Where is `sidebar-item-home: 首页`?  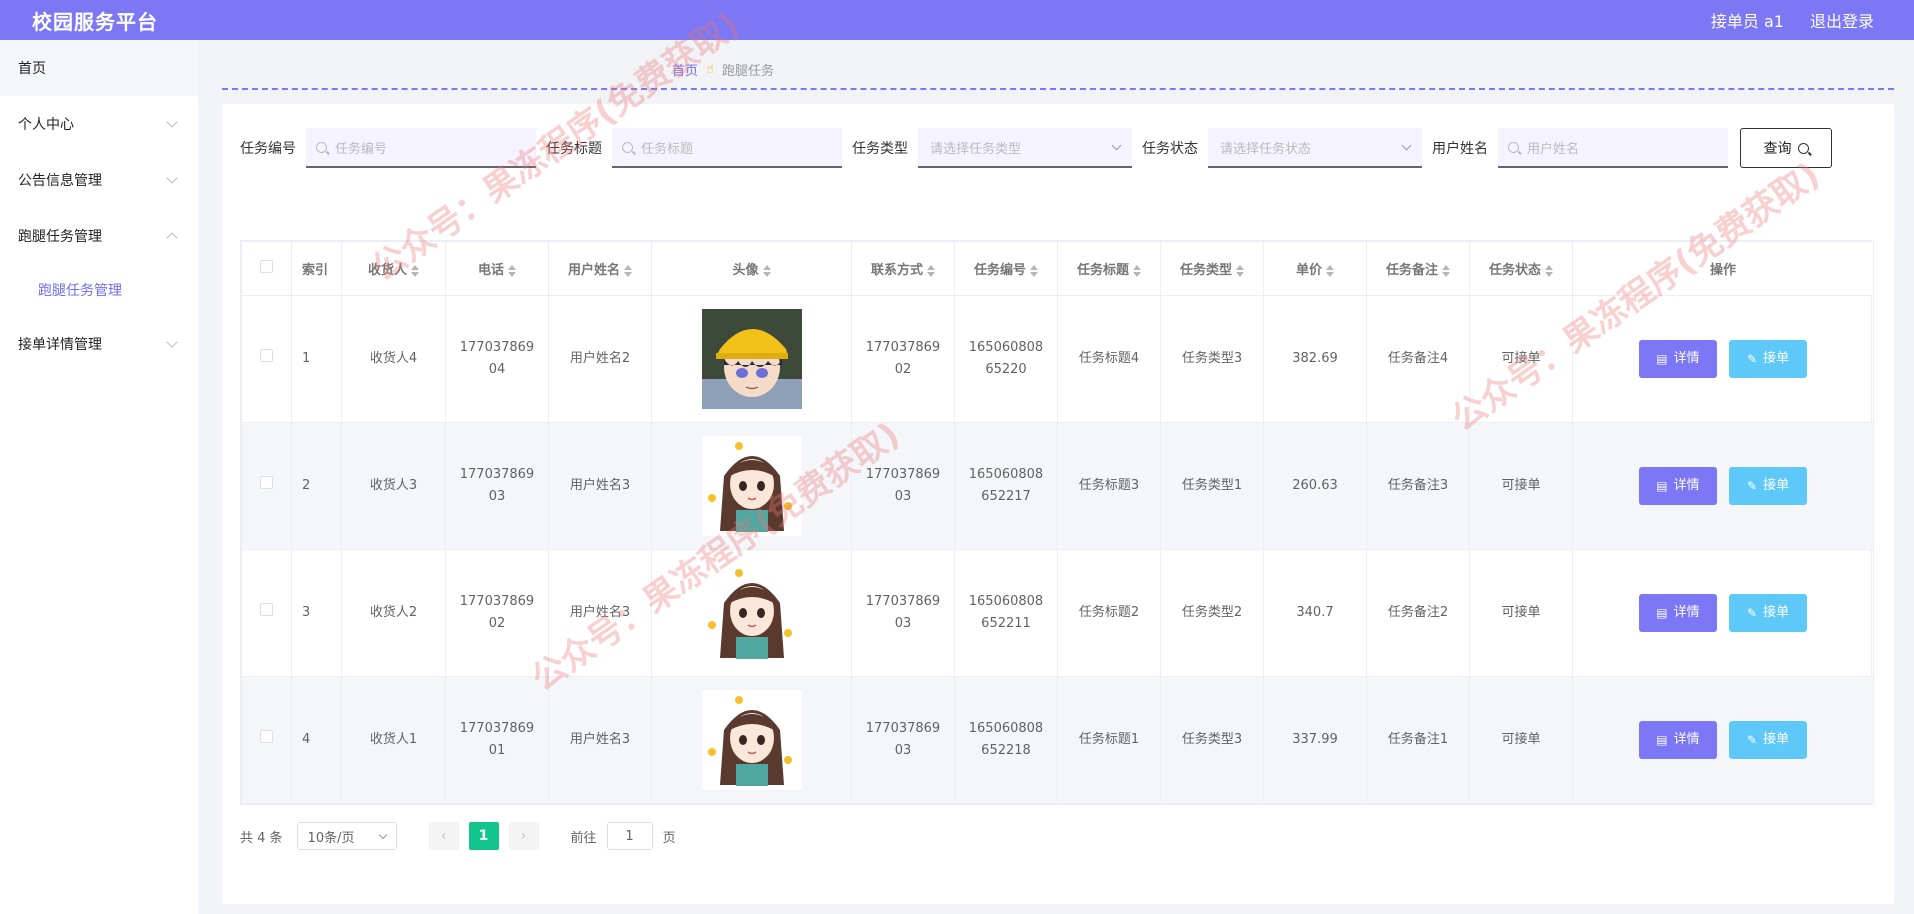 sidebar-item-home: 首页 is located at coordinates (99, 68).